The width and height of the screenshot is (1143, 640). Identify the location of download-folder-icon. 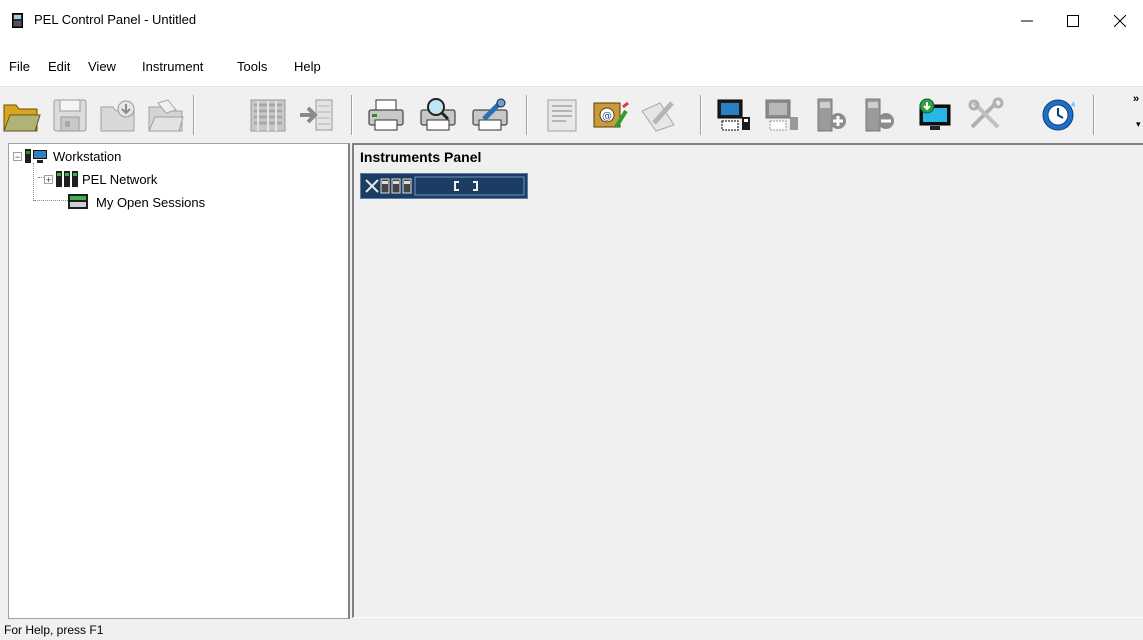
(117, 116).